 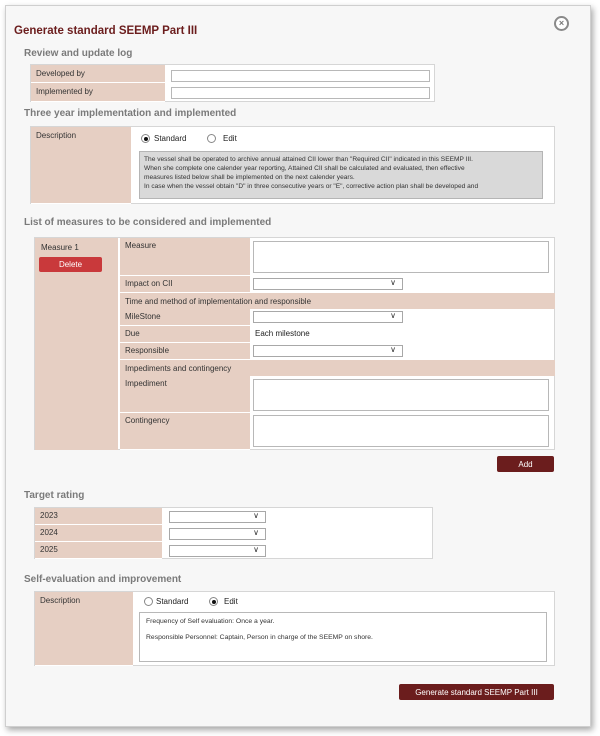 What do you see at coordinates (300, 93) in the screenshot?
I see `implemented-by-input` at bounding box center [300, 93].